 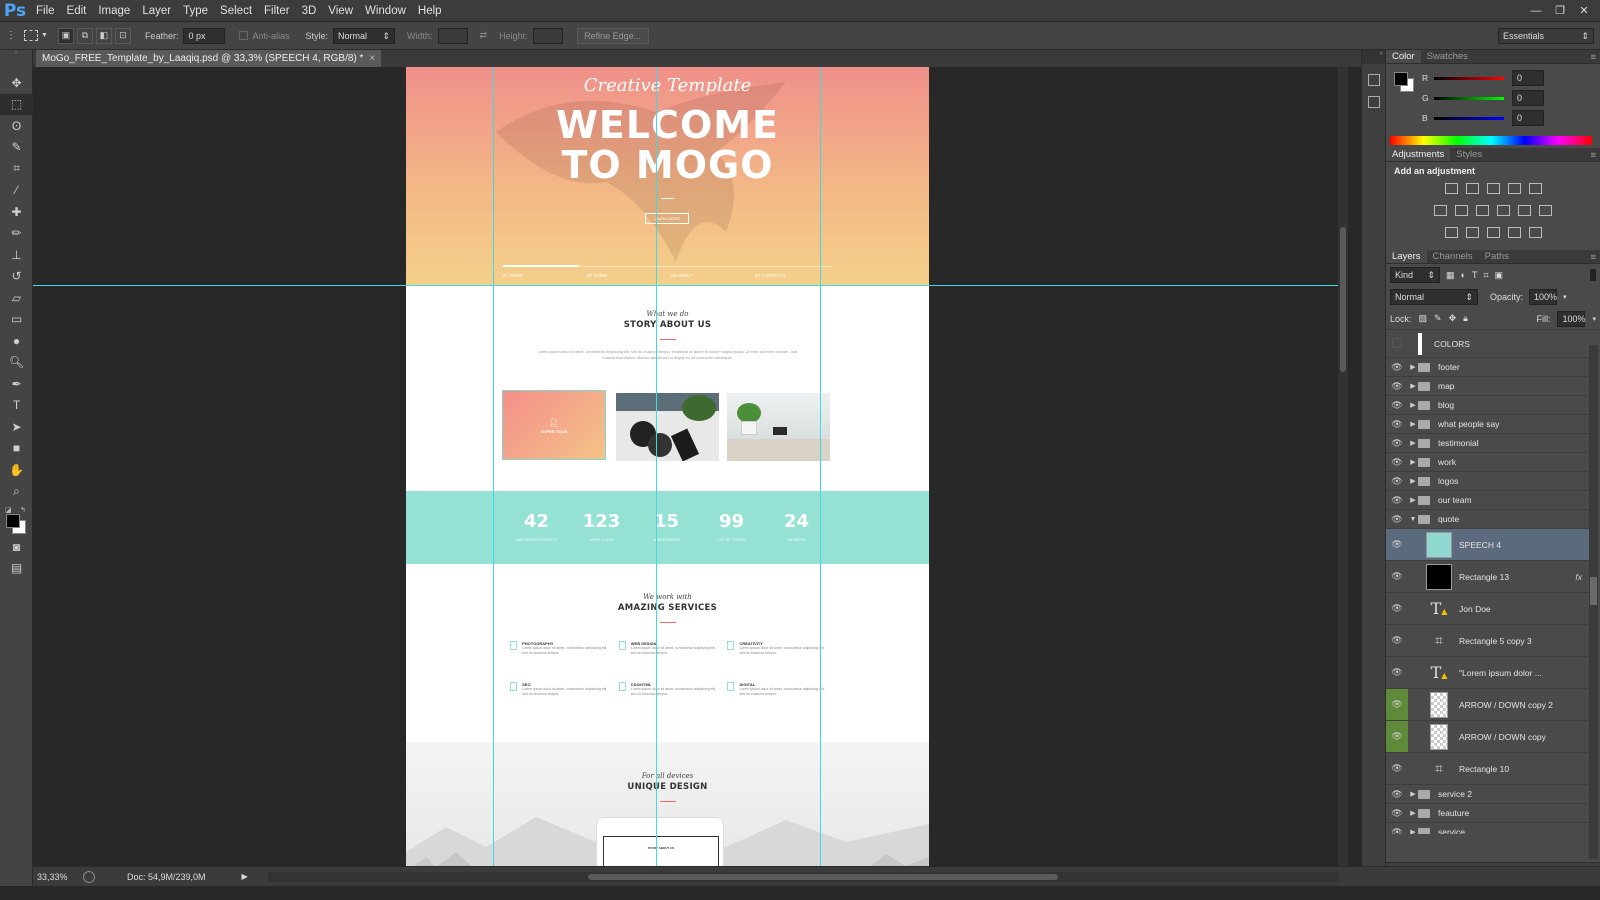 What do you see at coordinates (484, 35) in the screenshot?
I see `swap-icon: ⇄` at bounding box center [484, 35].